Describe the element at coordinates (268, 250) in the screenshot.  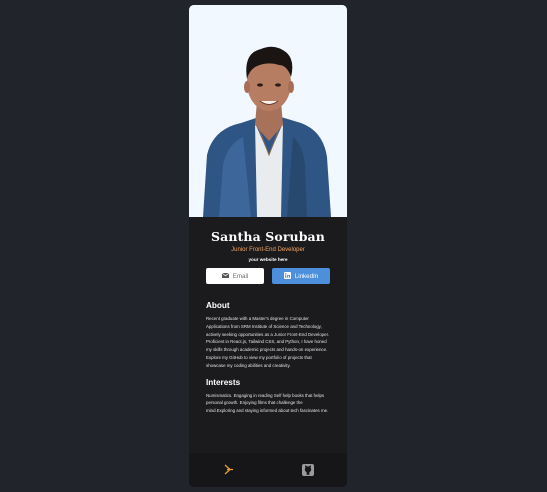
I see `profile-role: Junior Front-End Developer` at that location.